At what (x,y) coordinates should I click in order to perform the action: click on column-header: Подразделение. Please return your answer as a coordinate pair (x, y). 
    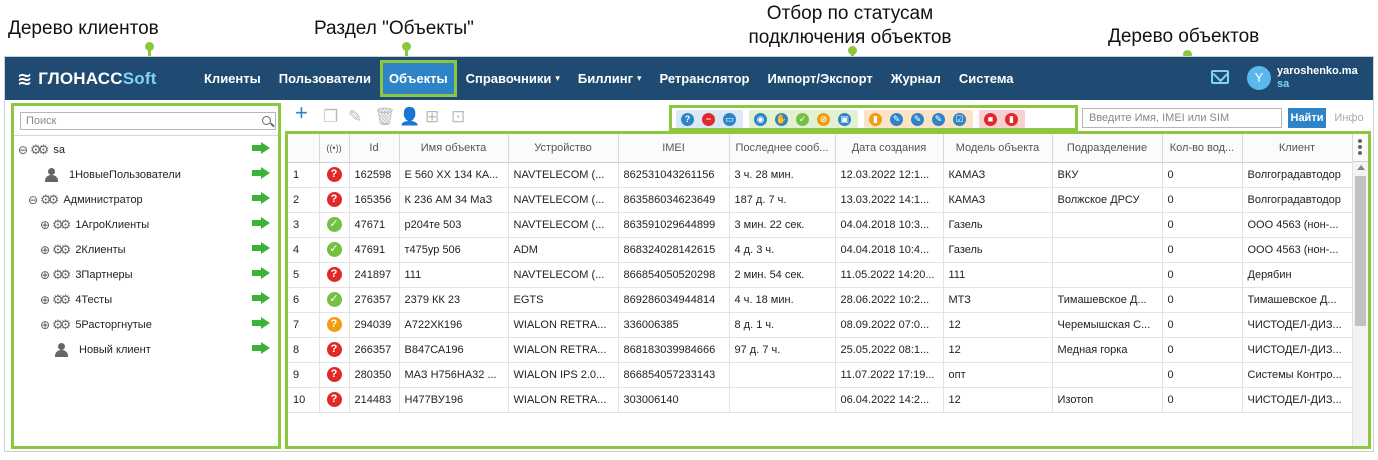
    Looking at the image, I should click on (1107, 148).